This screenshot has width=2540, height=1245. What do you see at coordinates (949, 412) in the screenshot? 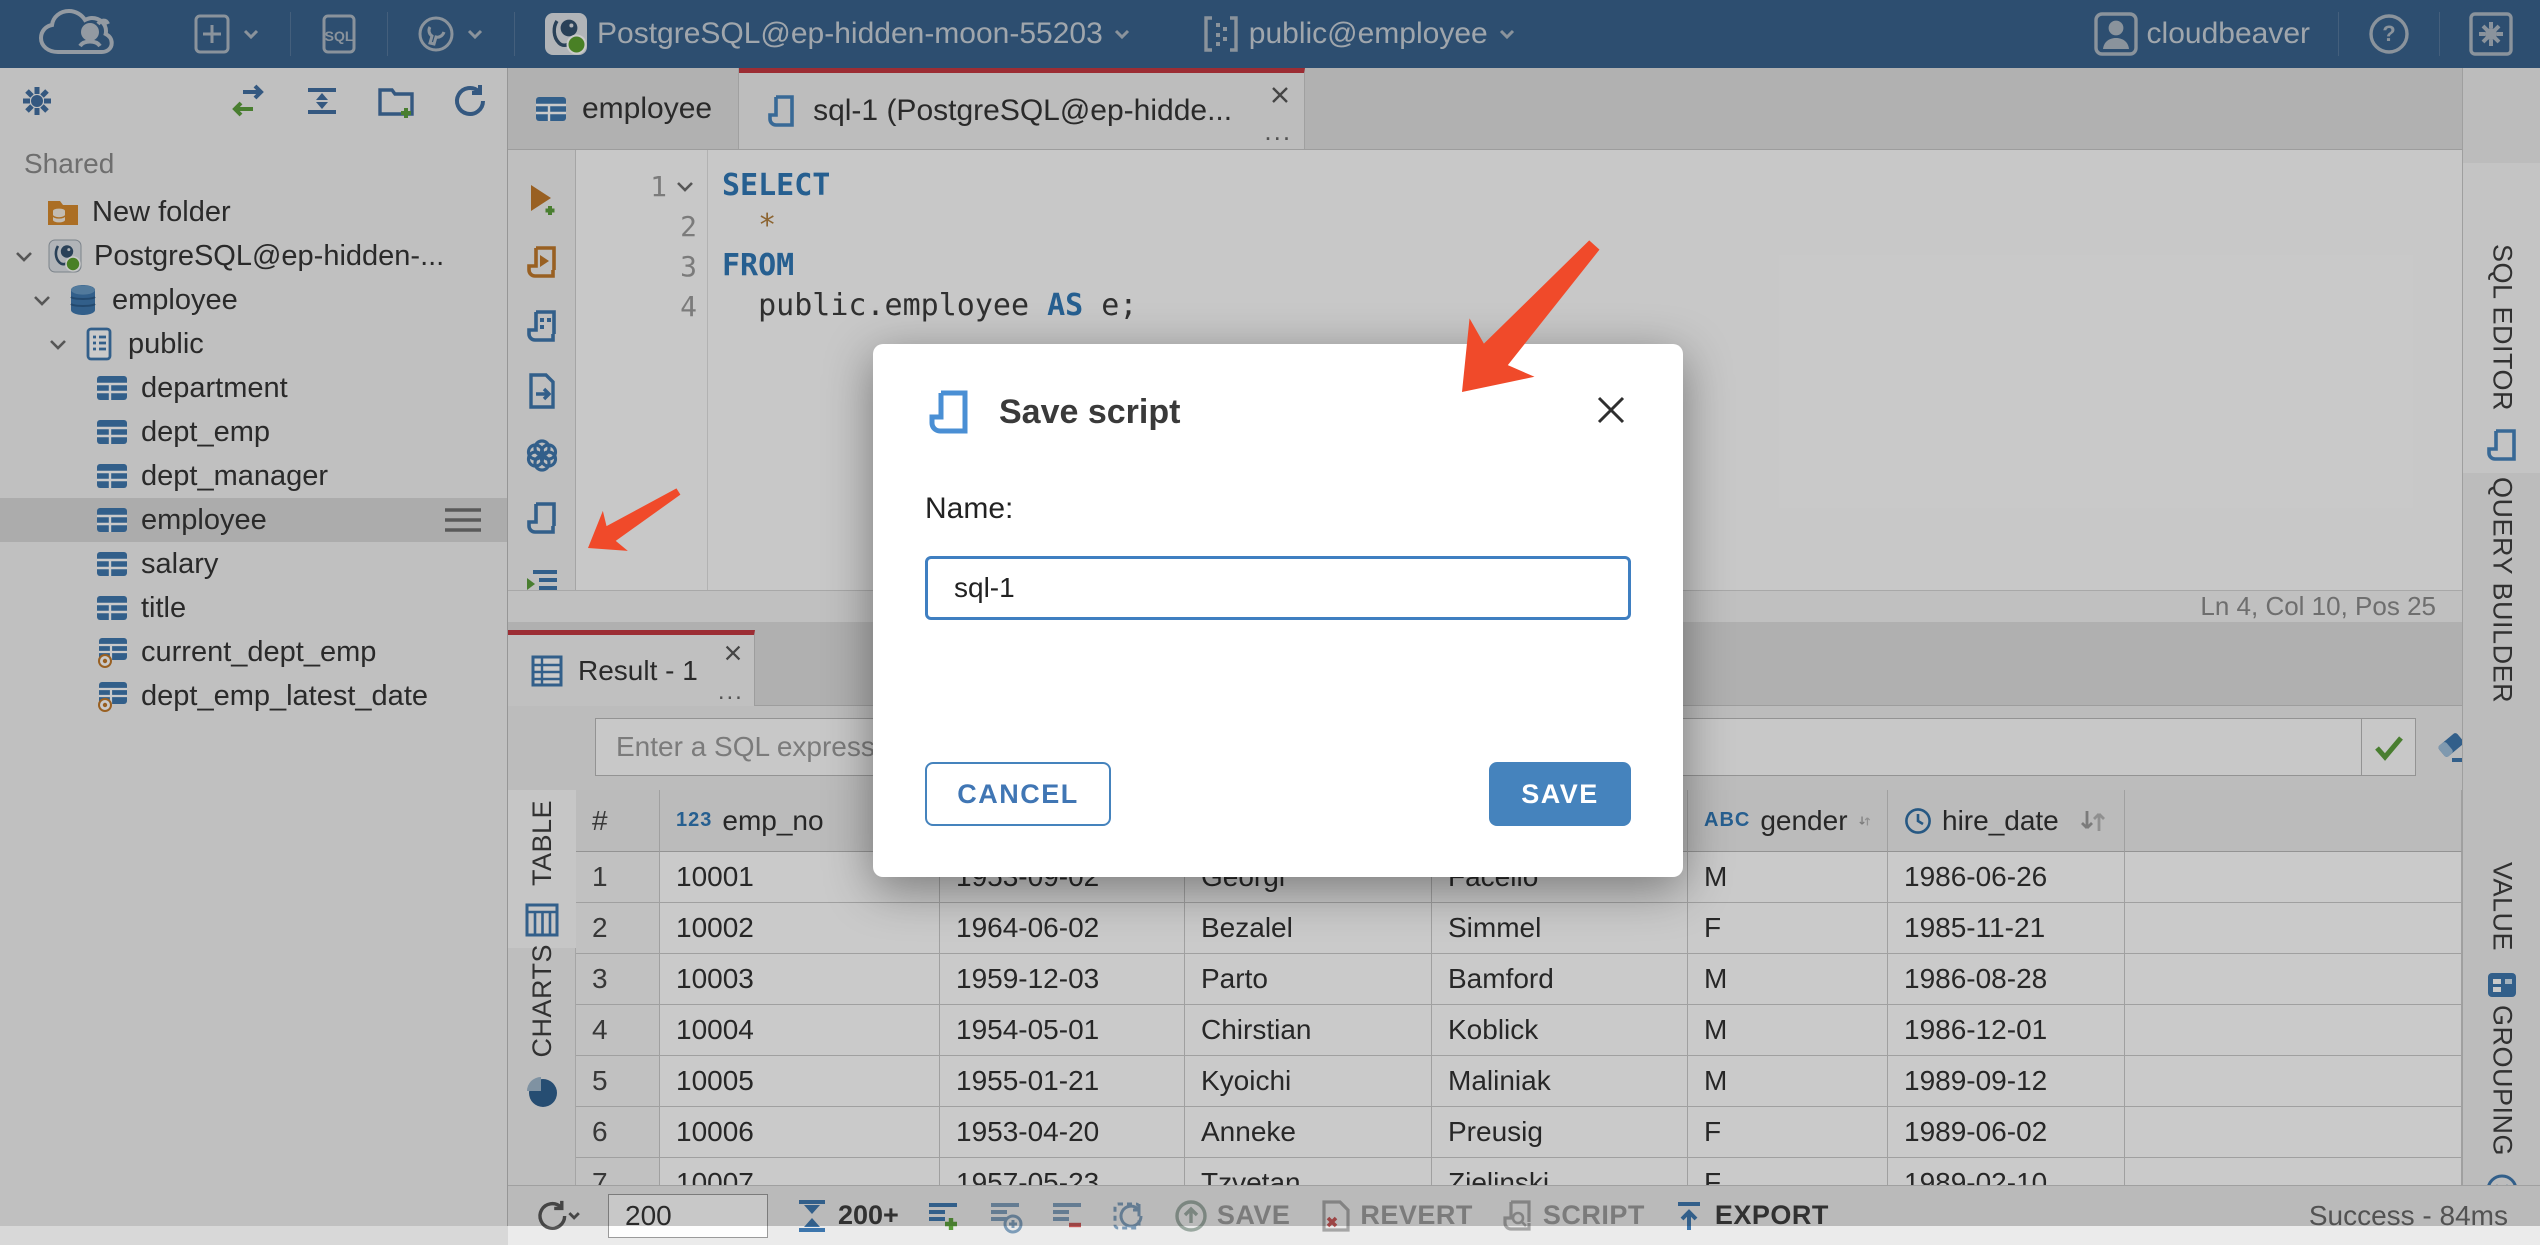
I see `script-icon` at bounding box center [949, 412].